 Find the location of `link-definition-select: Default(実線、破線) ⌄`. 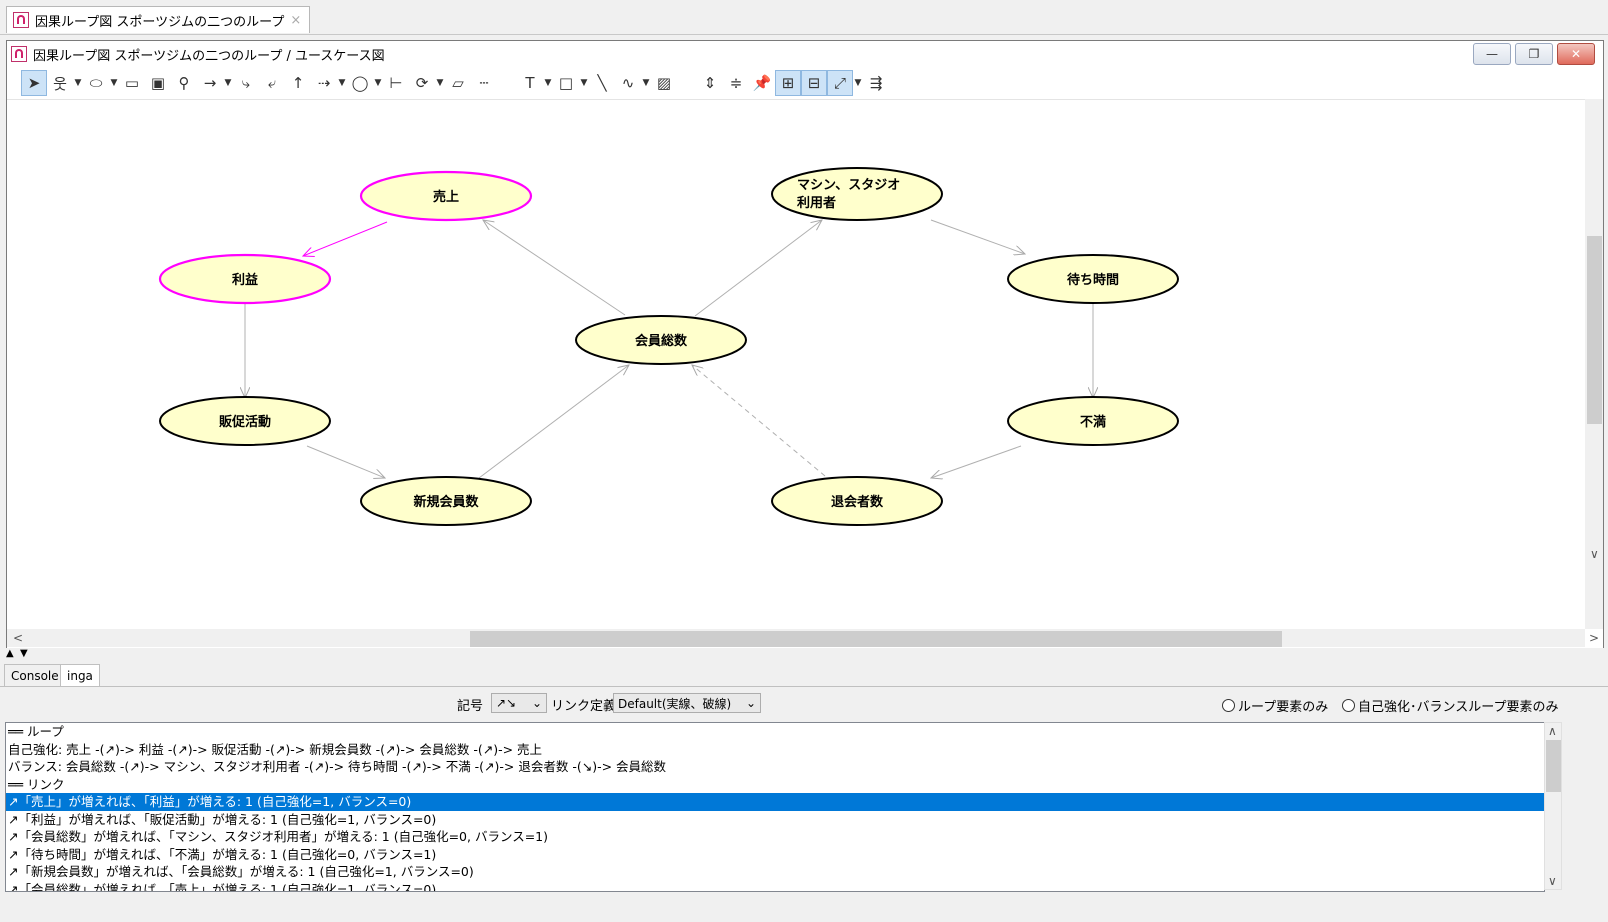

link-definition-select: Default(実線、破線) ⌄ is located at coordinates (687, 703).